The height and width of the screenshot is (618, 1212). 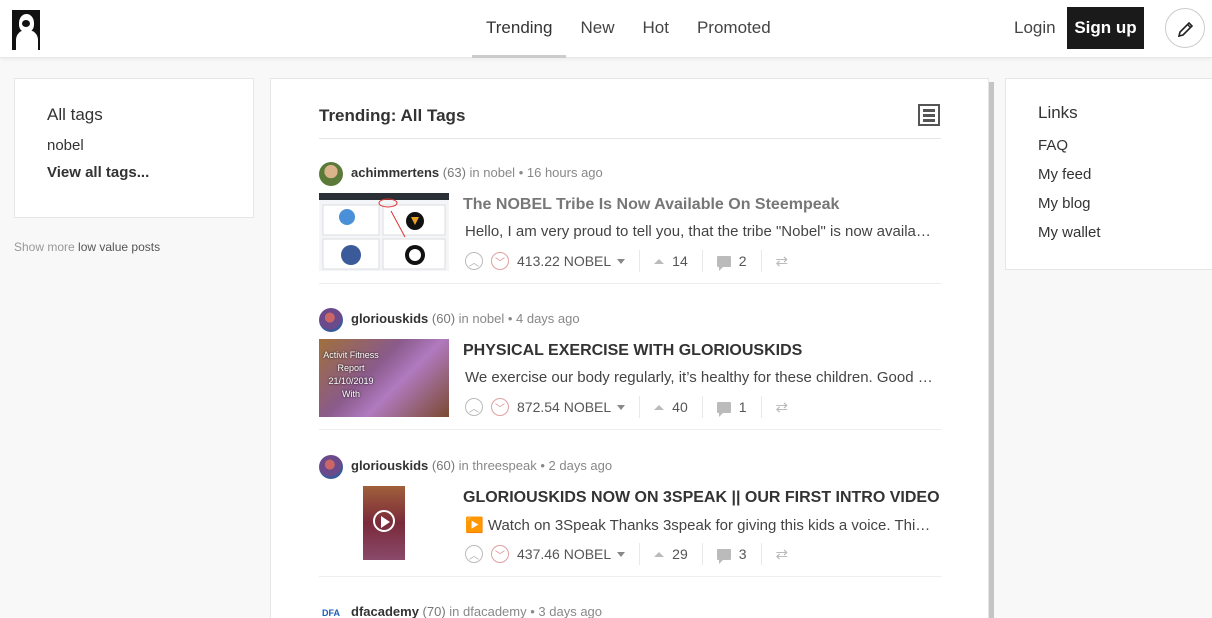 I want to click on main-nav: Trending New Hot Promoted, so click(x=628, y=29).